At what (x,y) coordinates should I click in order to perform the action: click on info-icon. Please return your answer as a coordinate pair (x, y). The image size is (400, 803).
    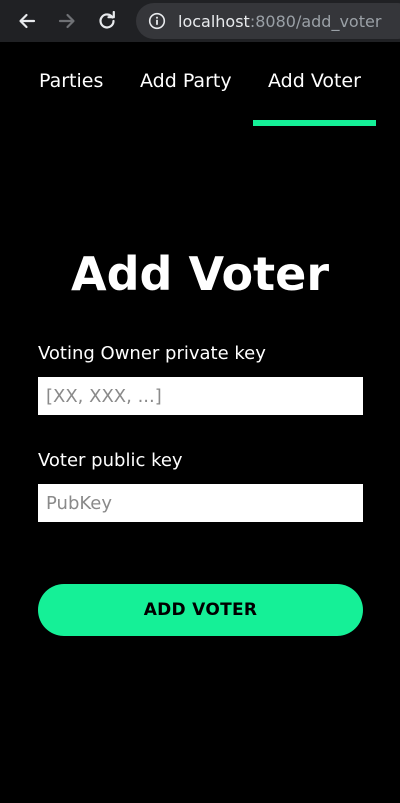
    Looking at the image, I should click on (157, 21).